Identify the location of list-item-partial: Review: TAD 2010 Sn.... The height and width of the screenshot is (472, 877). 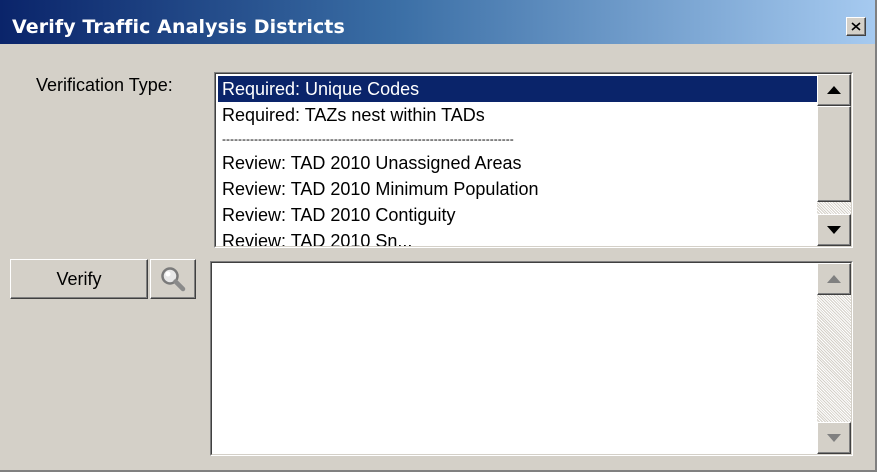
(518, 237).